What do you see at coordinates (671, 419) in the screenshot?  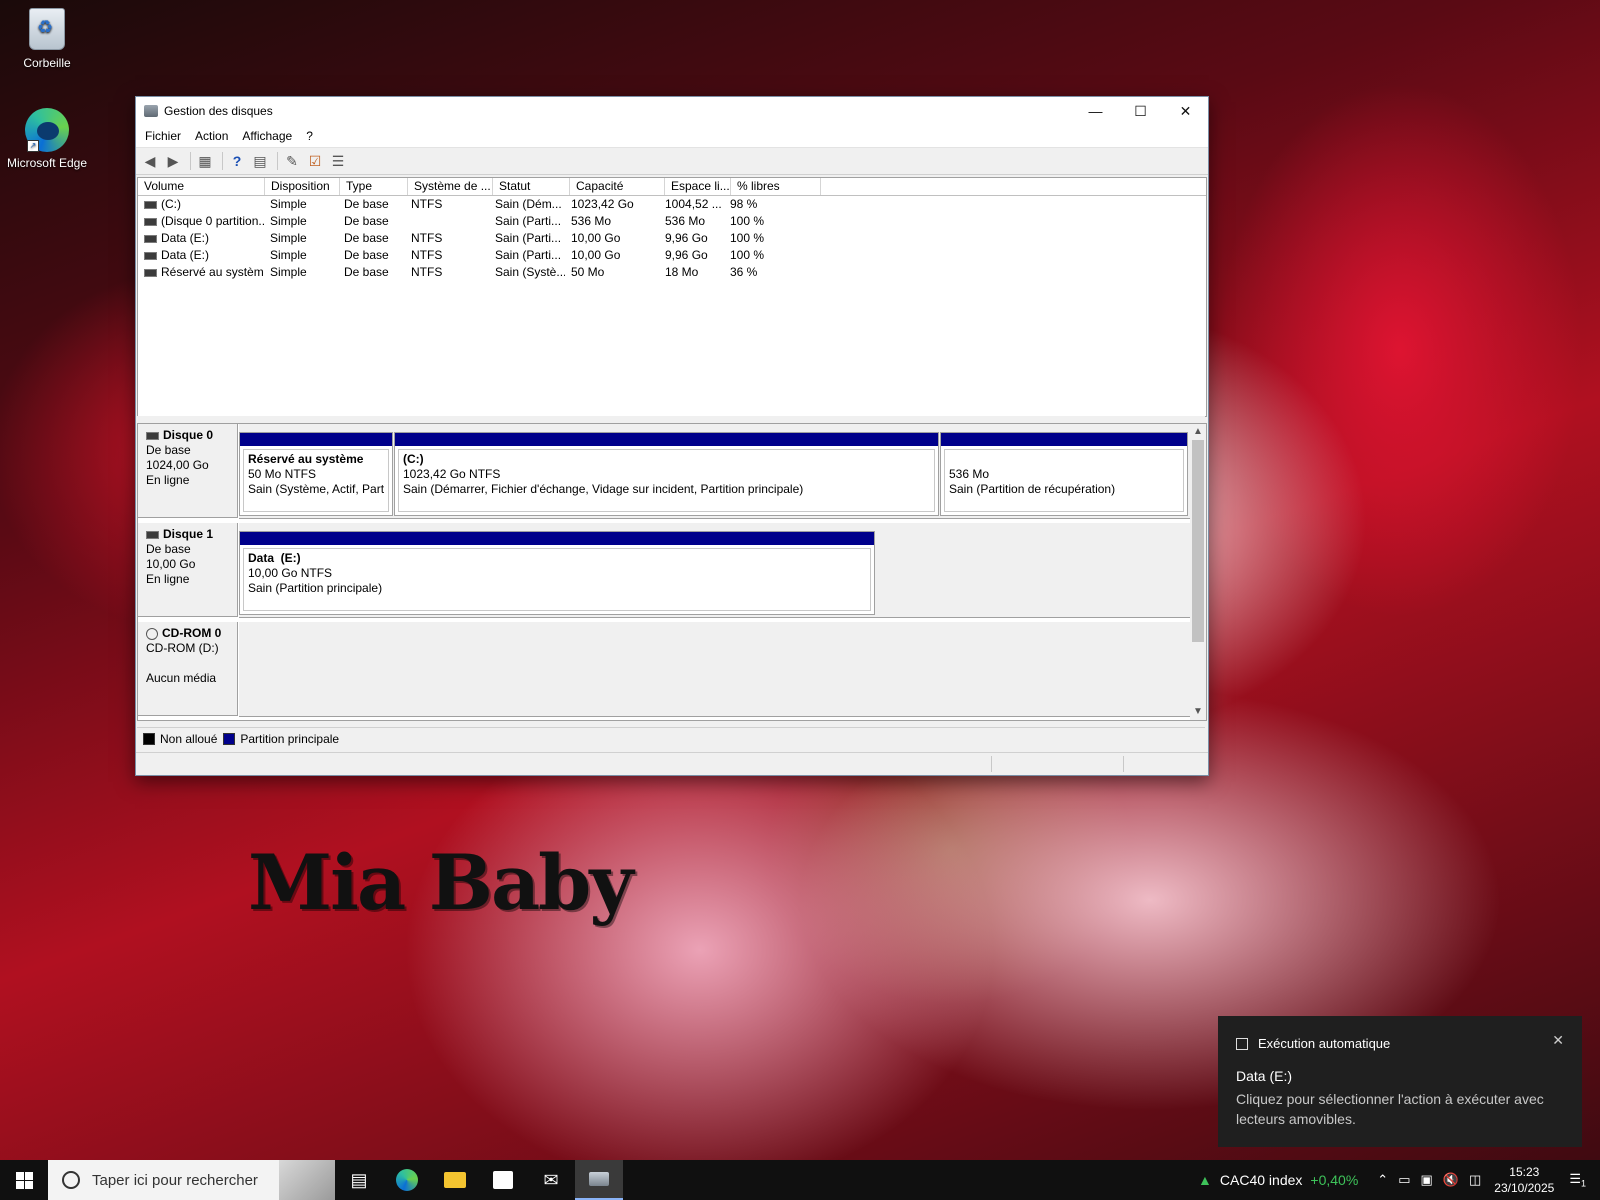 I see `pane-splitter` at bounding box center [671, 419].